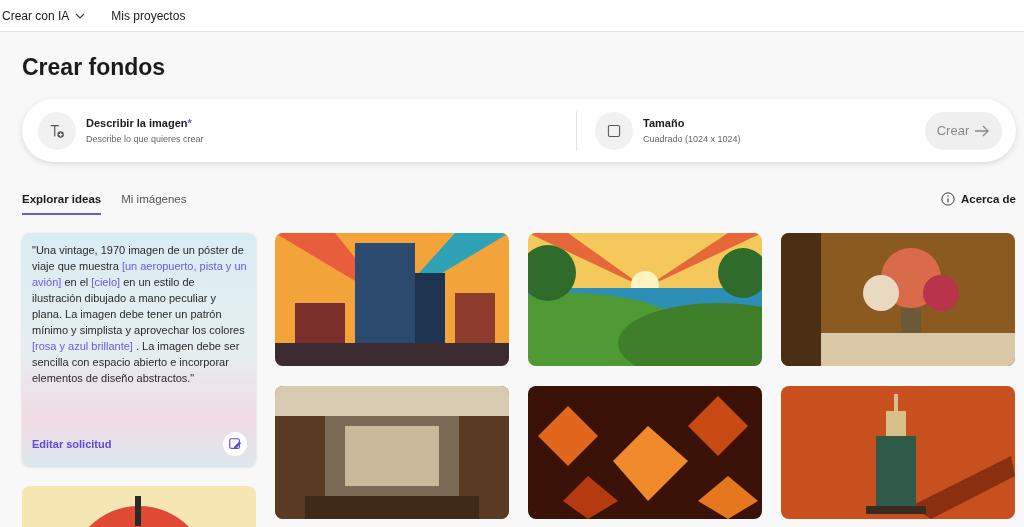  What do you see at coordinates (988, 199) in the screenshot?
I see `about-label: Acerca de` at bounding box center [988, 199].